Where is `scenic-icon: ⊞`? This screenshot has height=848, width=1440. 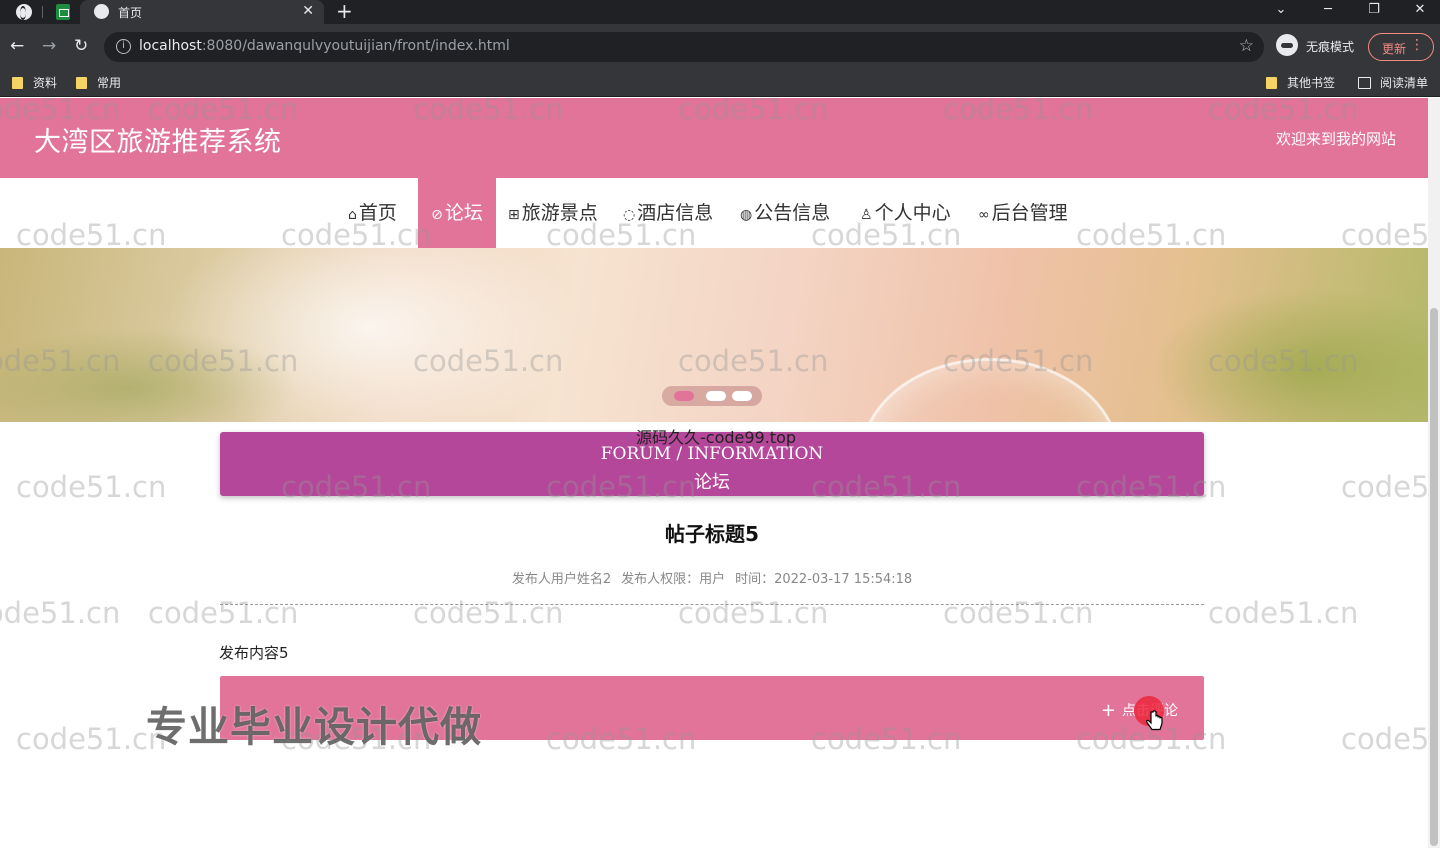 scenic-icon: ⊞ is located at coordinates (514, 215).